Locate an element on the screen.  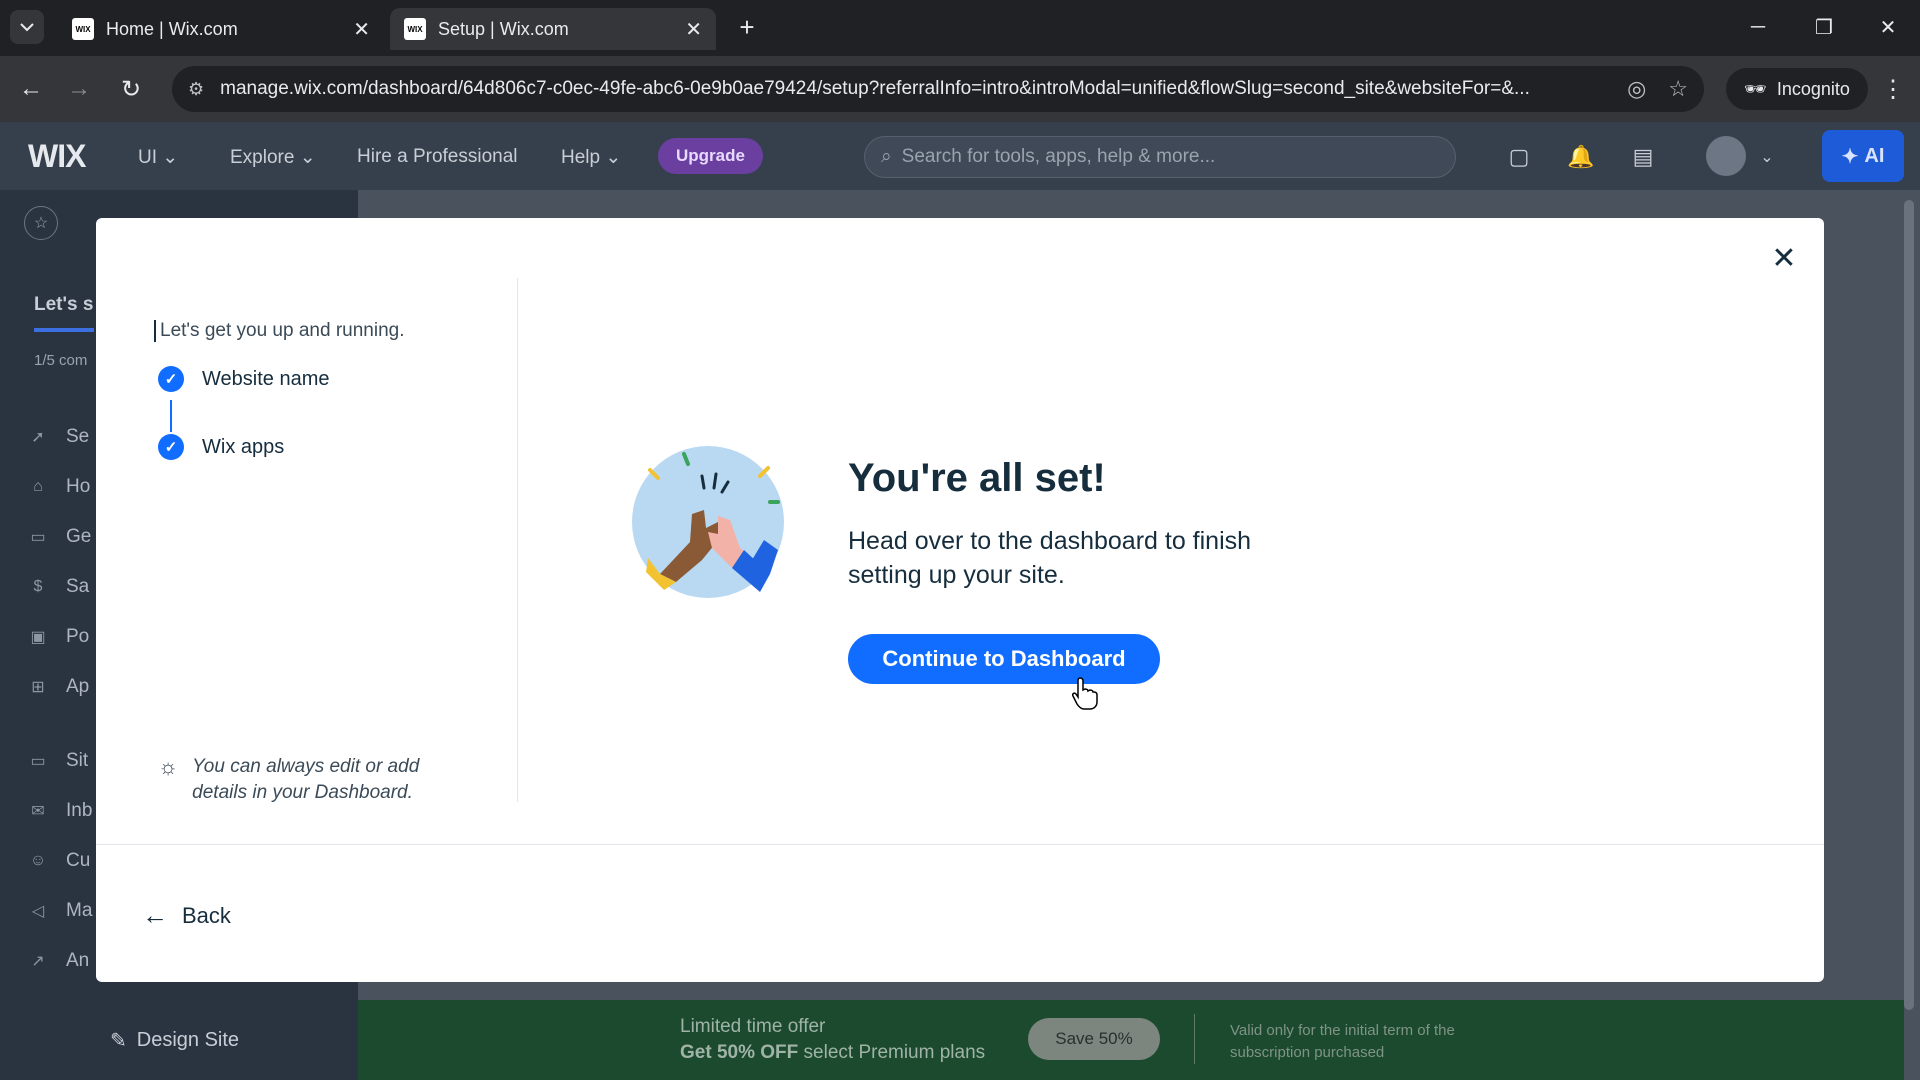
sidebar-item-label: Ma is located at coordinates (79, 910).